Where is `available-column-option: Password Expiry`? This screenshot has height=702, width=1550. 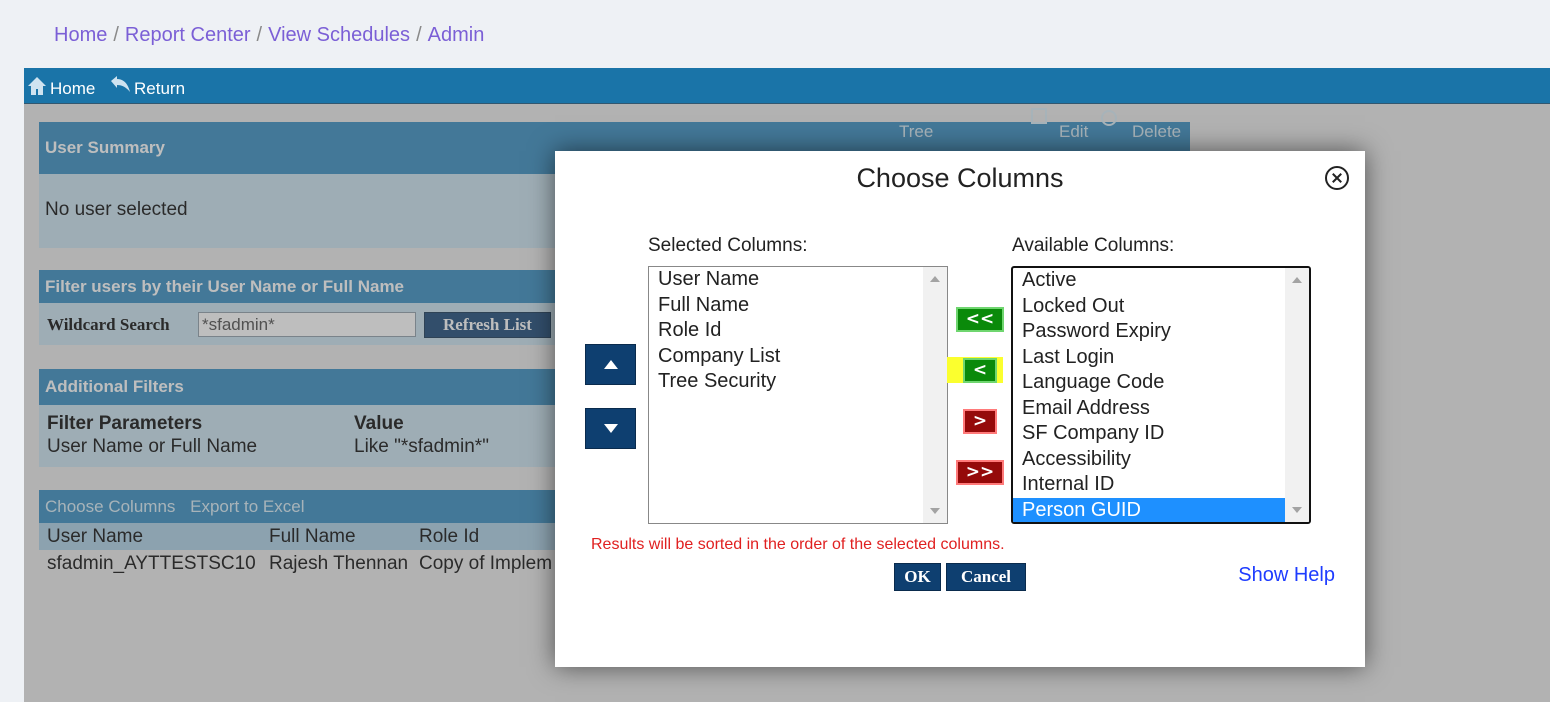 available-column-option: Password Expiry is located at coordinates (1161, 332).